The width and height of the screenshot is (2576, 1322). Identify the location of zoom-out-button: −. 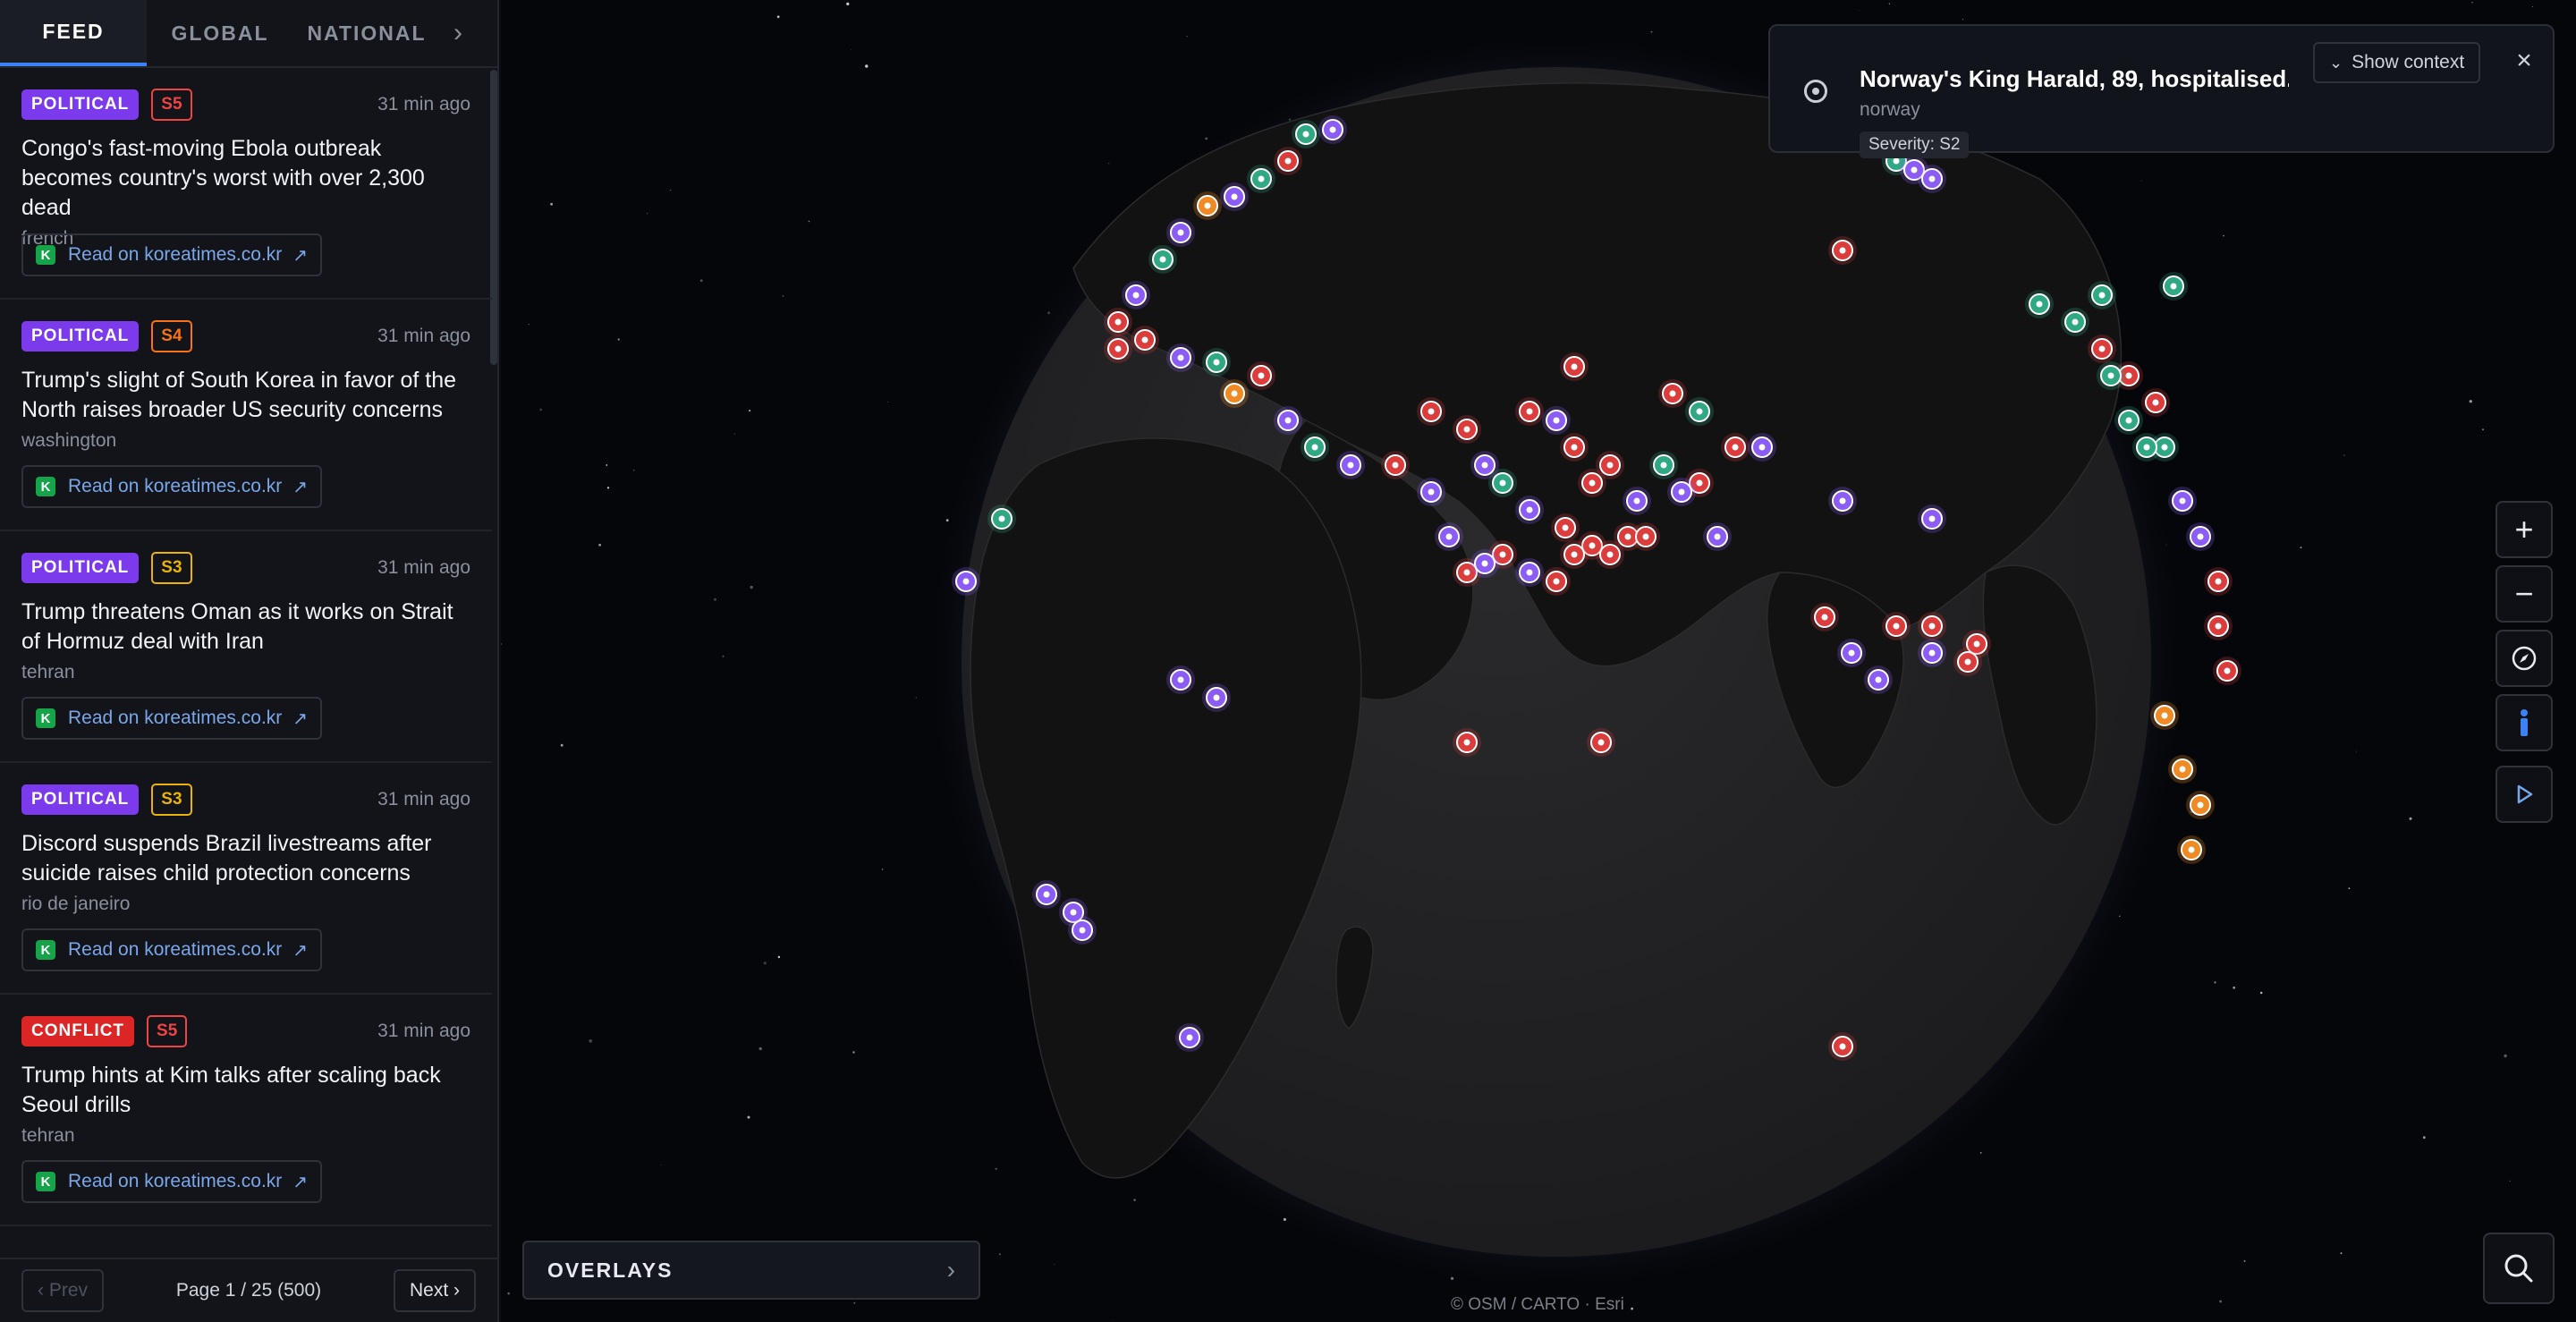
(2524, 594).